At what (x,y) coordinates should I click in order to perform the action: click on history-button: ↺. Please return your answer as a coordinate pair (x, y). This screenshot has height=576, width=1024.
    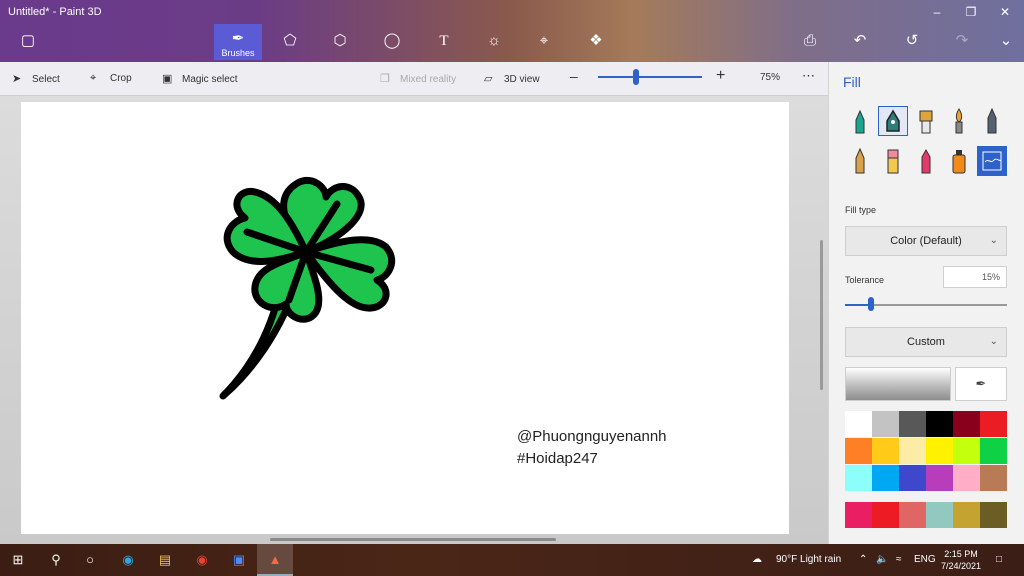
    Looking at the image, I should click on (912, 43).